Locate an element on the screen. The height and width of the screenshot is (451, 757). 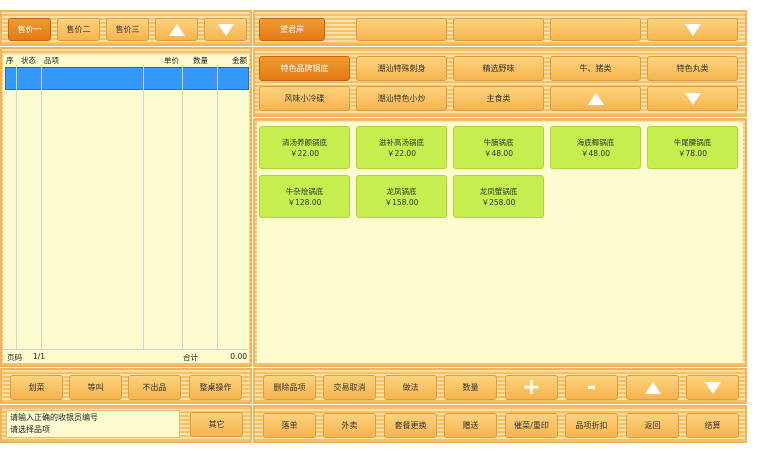
dish-item: 海底椰锅底 ￥48.00 is located at coordinates (595, 147).